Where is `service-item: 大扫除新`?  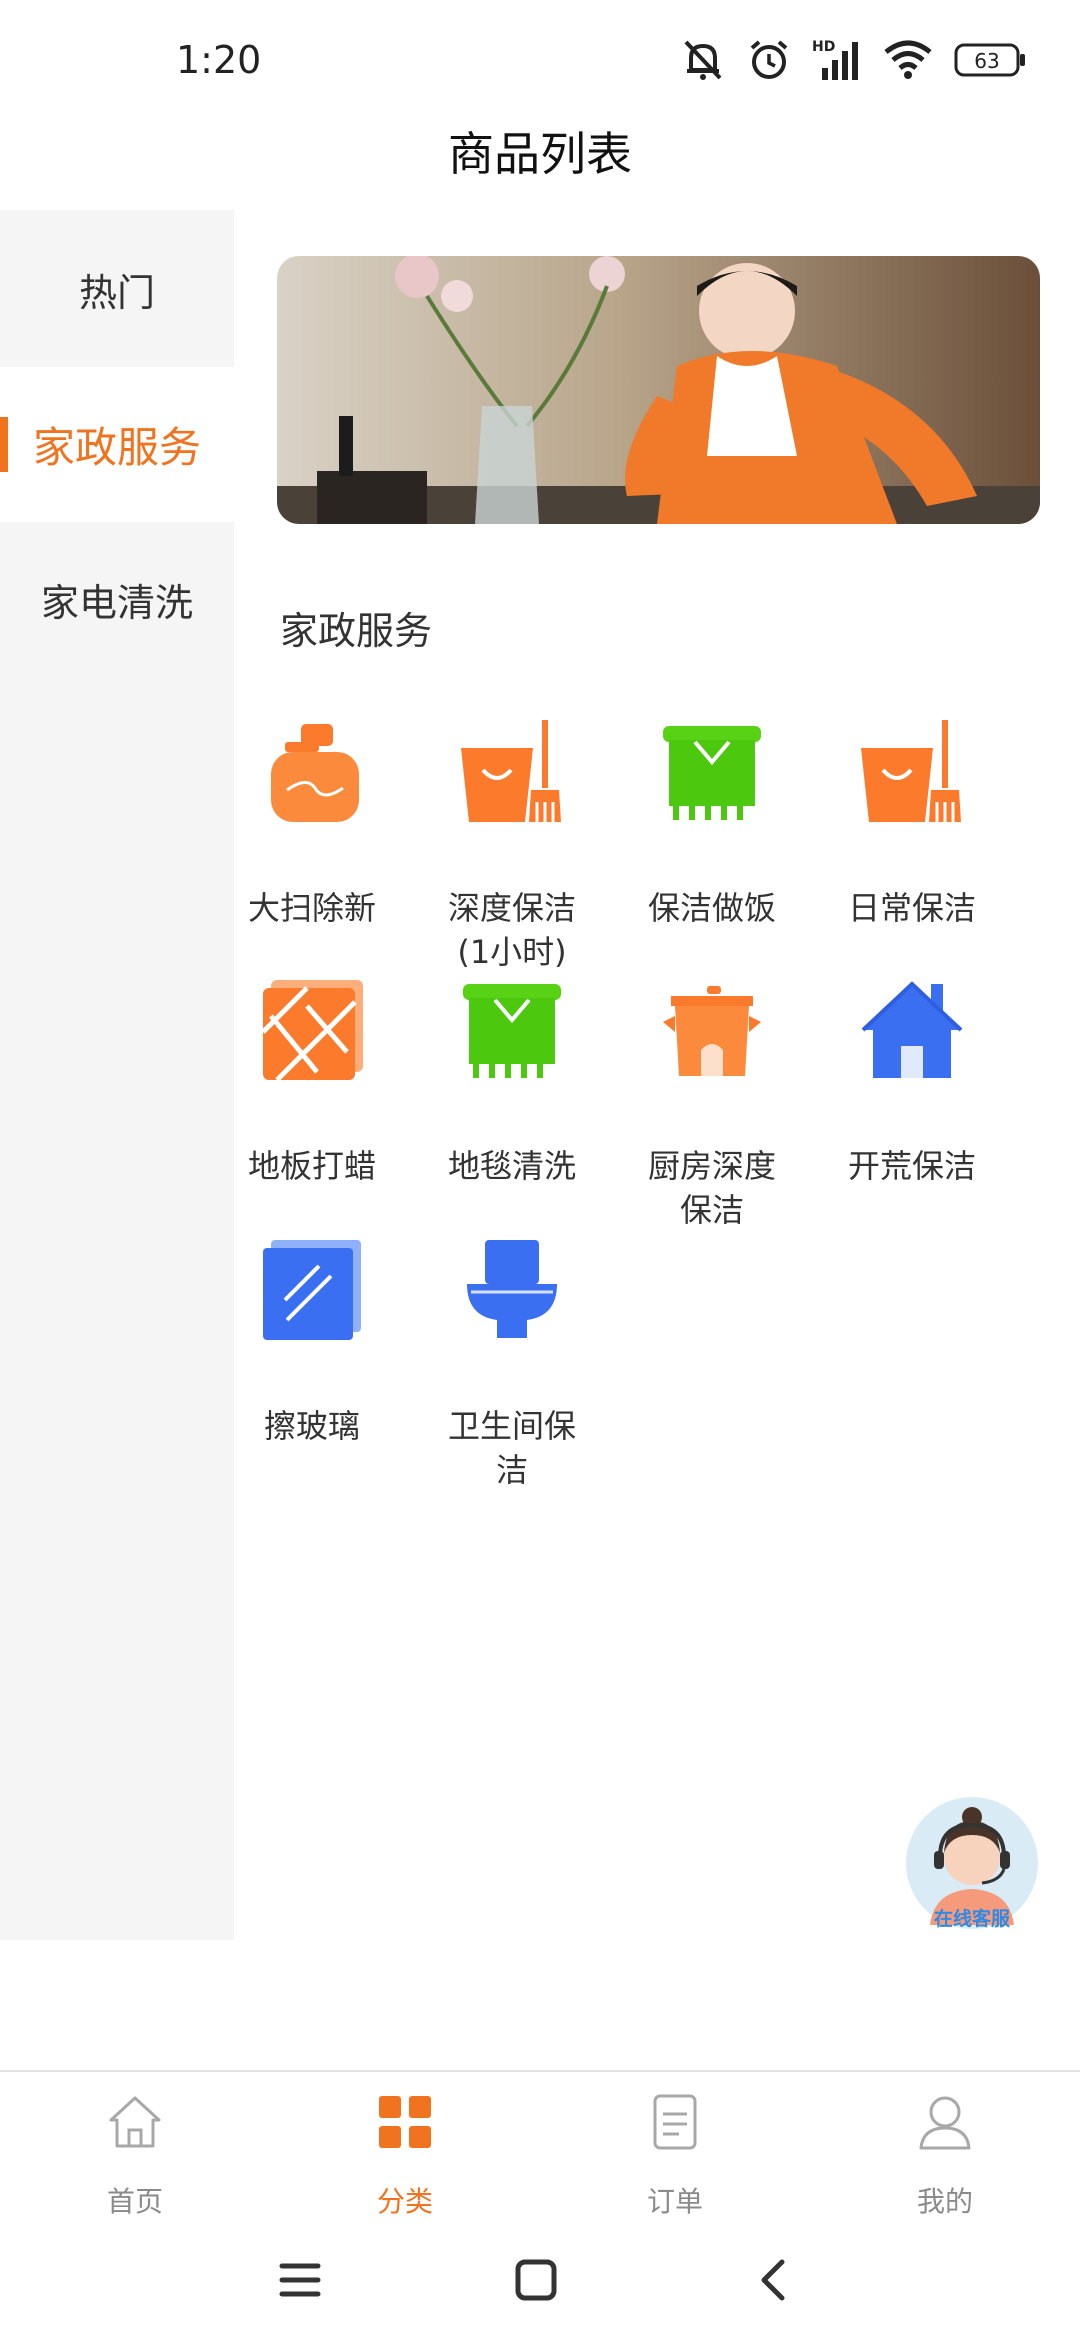 service-item: 大扫除新 is located at coordinates (312, 823).